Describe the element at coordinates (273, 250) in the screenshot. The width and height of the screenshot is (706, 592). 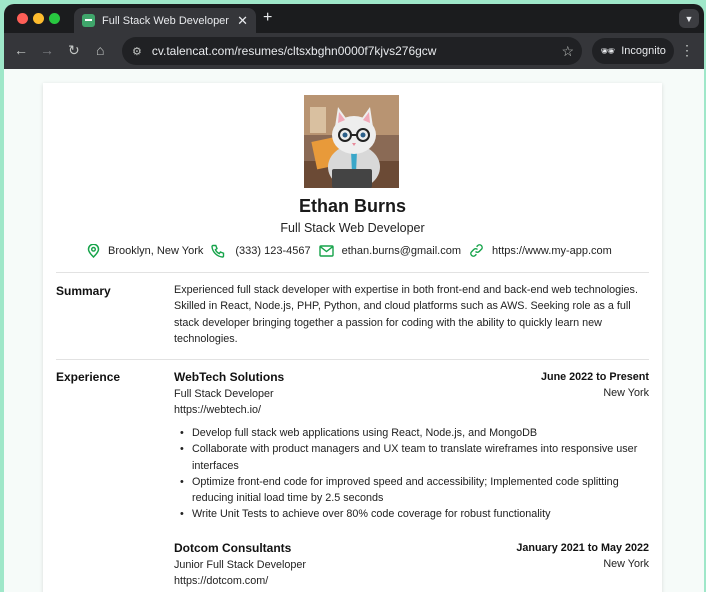
I see `phone-text: (333) 123-4567` at that location.